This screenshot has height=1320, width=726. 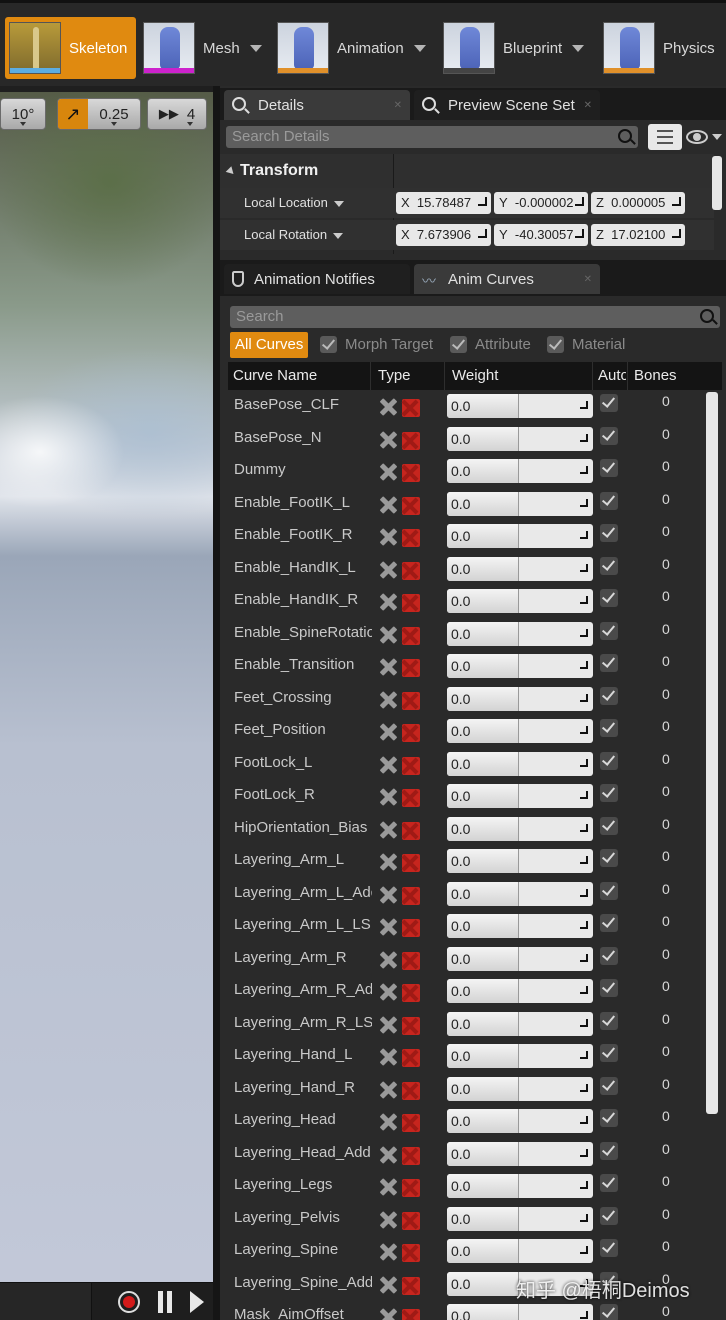 What do you see at coordinates (475, 828) in the screenshot?
I see `curve-row: HipOrientation_Bias 0.0 0` at bounding box center [475, 828].